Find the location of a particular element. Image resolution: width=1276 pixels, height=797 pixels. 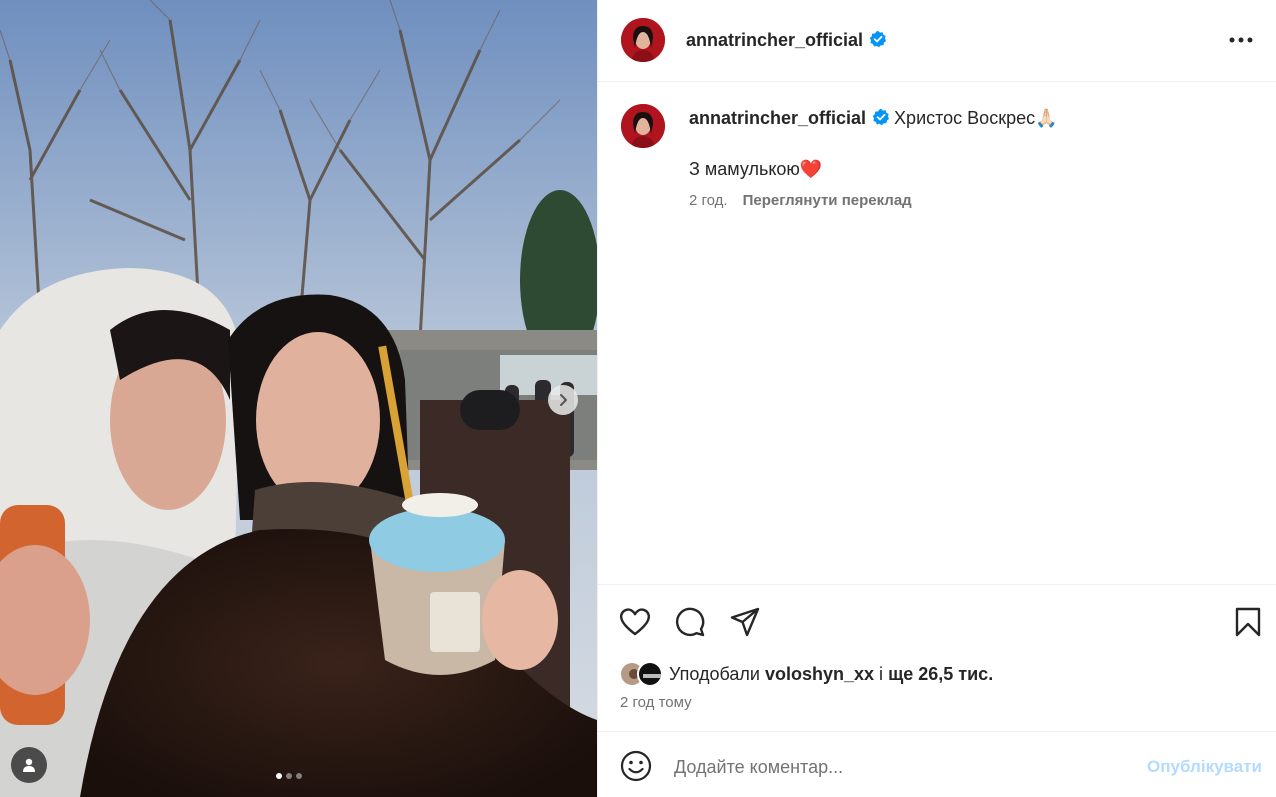

avatar is located at coordinates (643, 40).